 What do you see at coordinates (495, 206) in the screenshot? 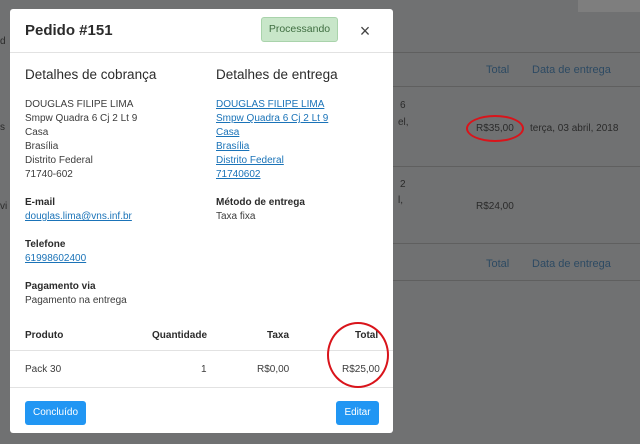
I see `bg-row2-total: R$24,00` at bounding box center [495, 206].